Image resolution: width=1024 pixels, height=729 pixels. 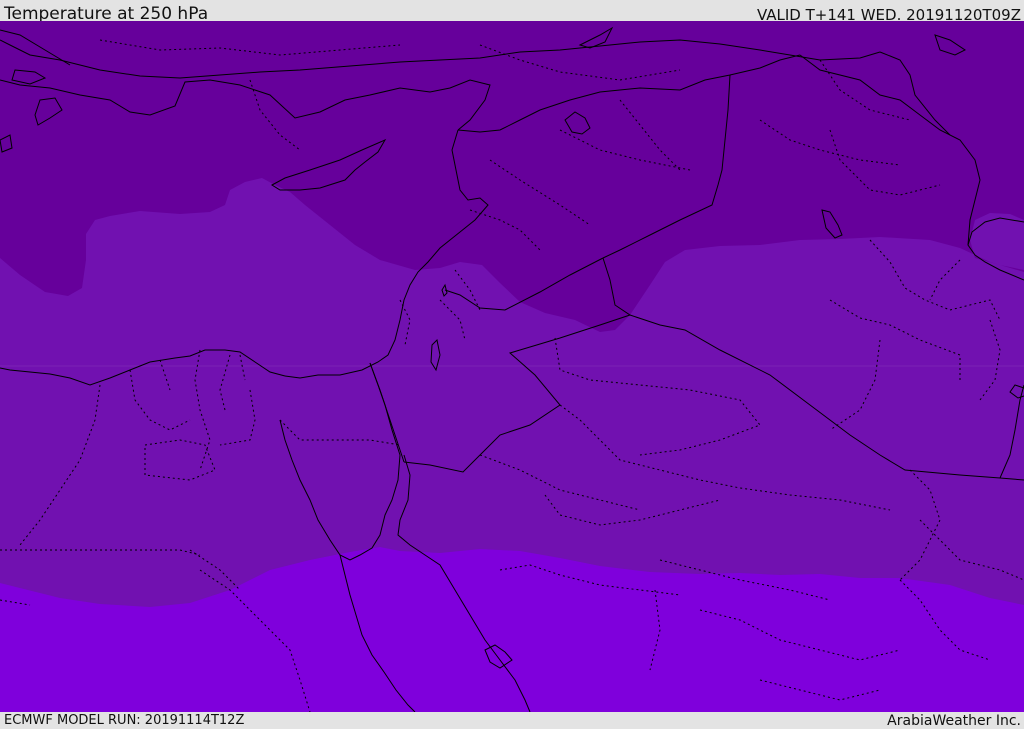 What do you see at coordinates (124, 720) in the screenshot?
I see `model-run-label: ECMWF MODEL RUN: 20191114T12Z` at bounding box center [124, 720].